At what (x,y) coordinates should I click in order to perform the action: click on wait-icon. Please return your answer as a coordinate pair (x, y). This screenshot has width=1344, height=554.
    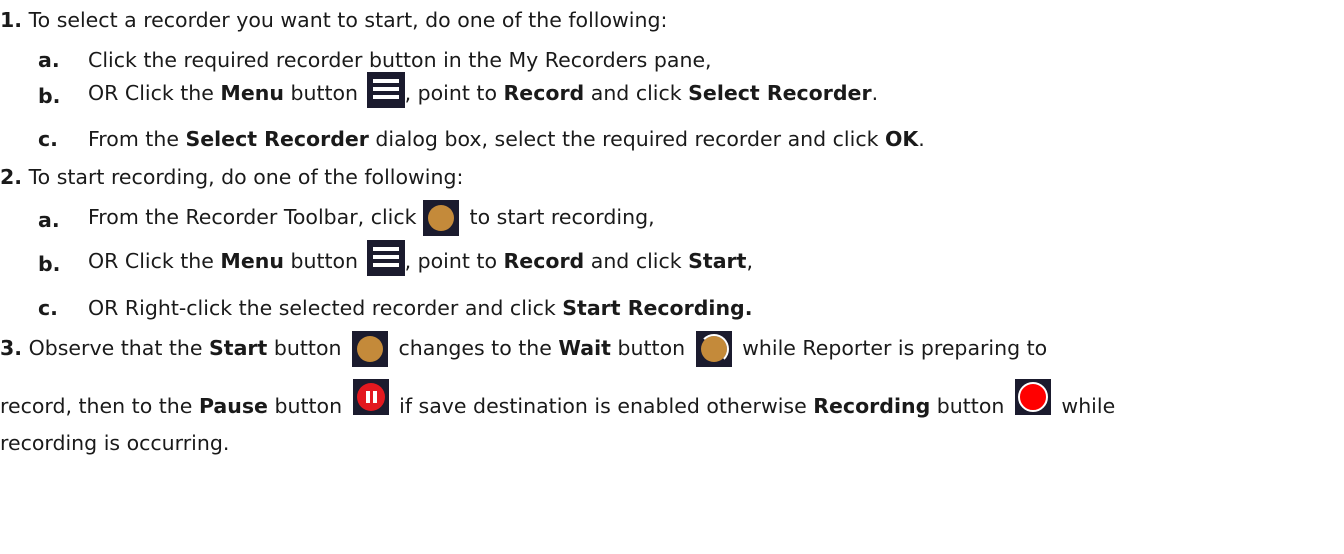
    Looking at the image, I should click on (713, 349).